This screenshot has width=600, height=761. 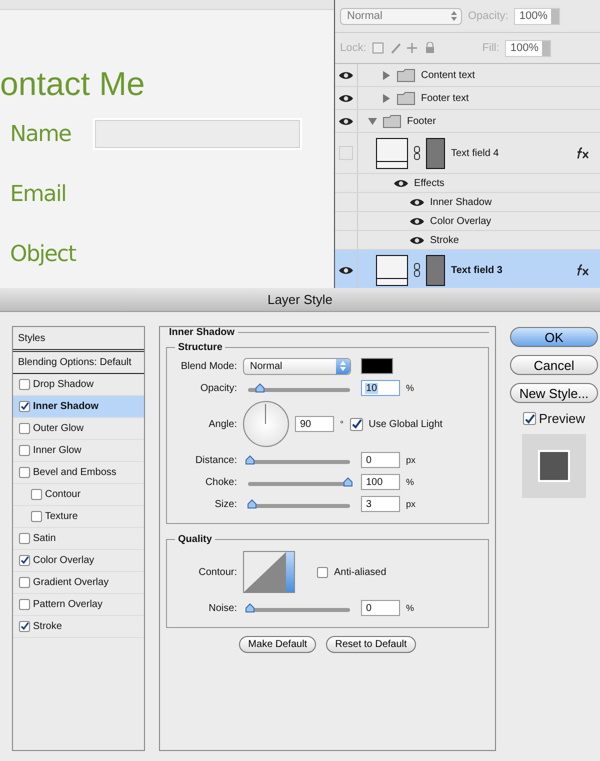 What do you see at coordinates (562, 418) in the screenshot?
I see `preview-label: Preview` at bounding box center [562, 418].